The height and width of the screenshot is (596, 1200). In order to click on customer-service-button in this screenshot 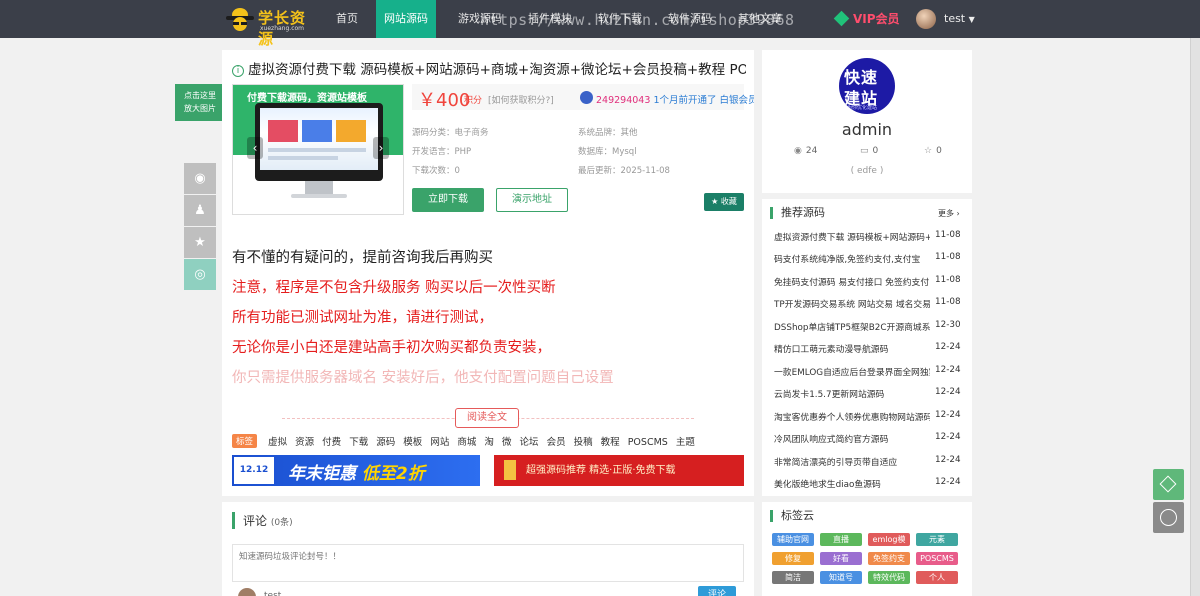, I will do `click(1168, 517)`.